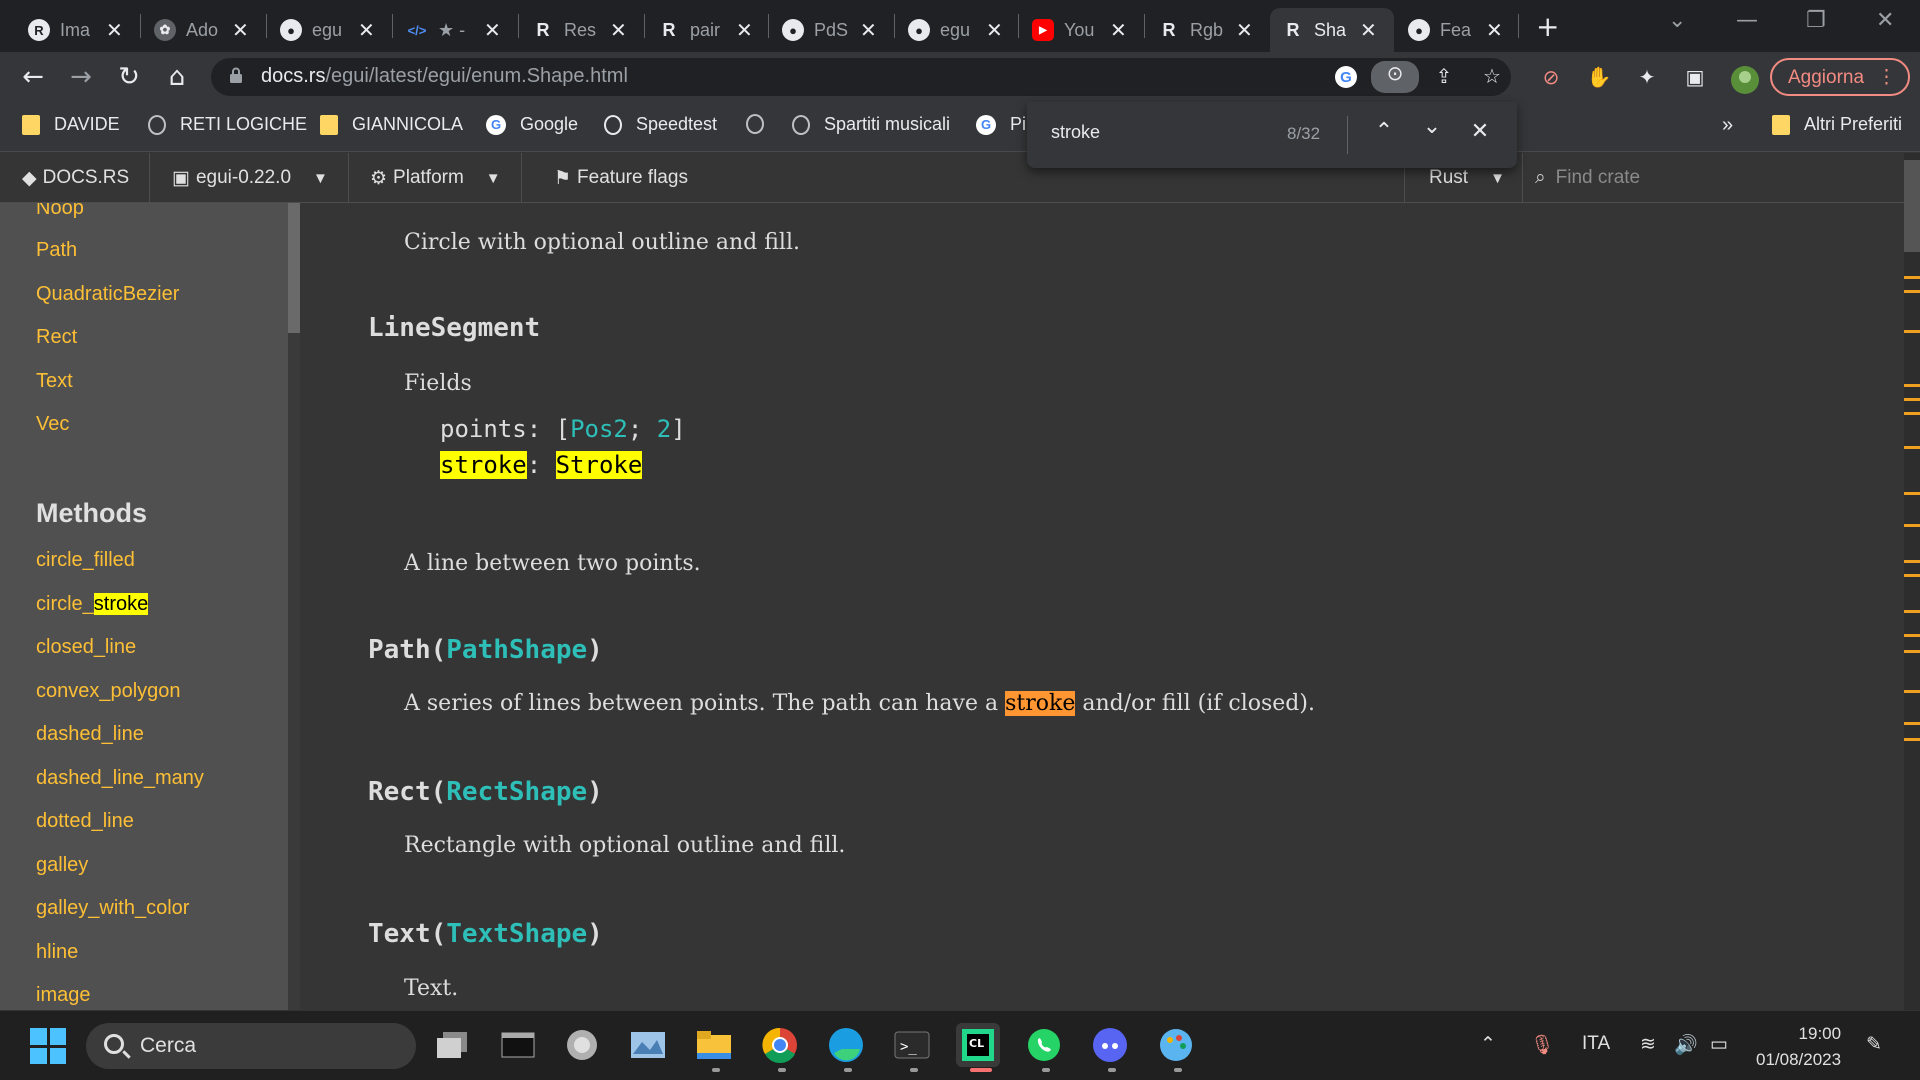  What do you see at coordinates (1695, 78) in the screenshot?
I see `side-panel-icon: ▣` at bounding box center [1695, 78].